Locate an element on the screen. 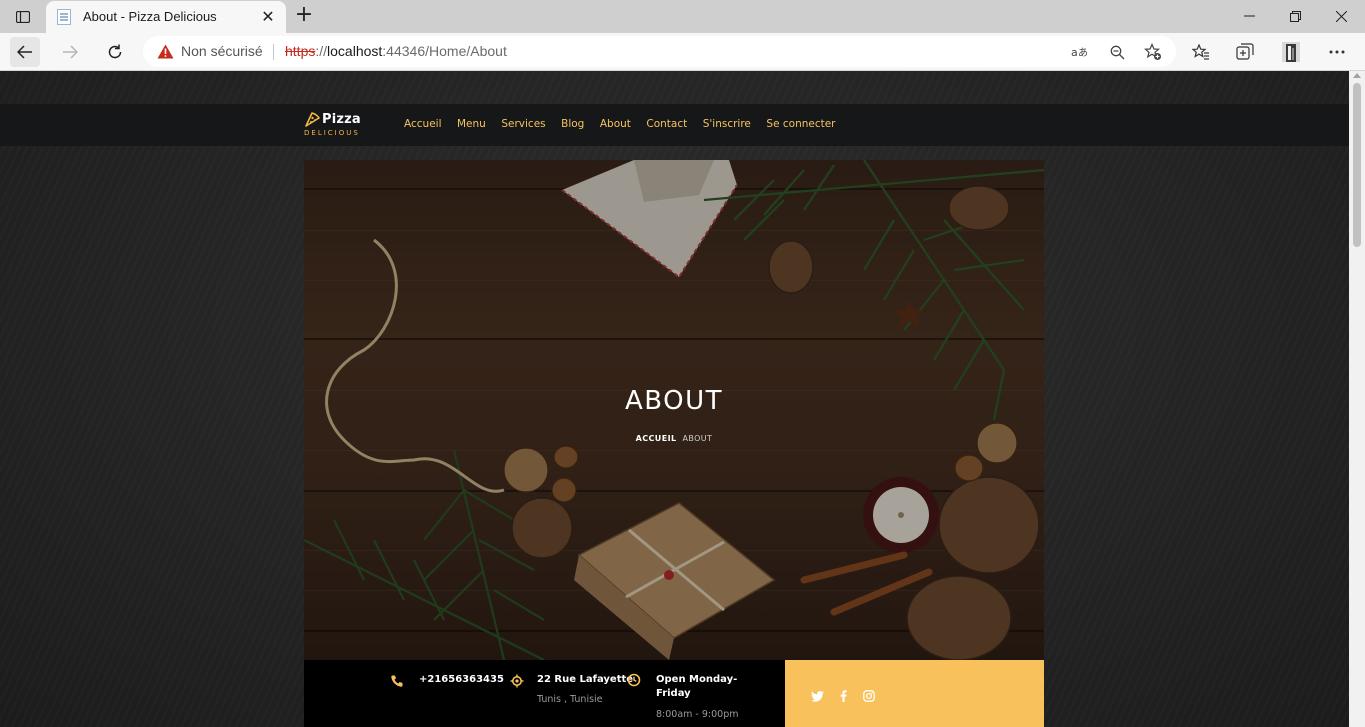  page-title: ABOUT is located at coordinates (674, 401).